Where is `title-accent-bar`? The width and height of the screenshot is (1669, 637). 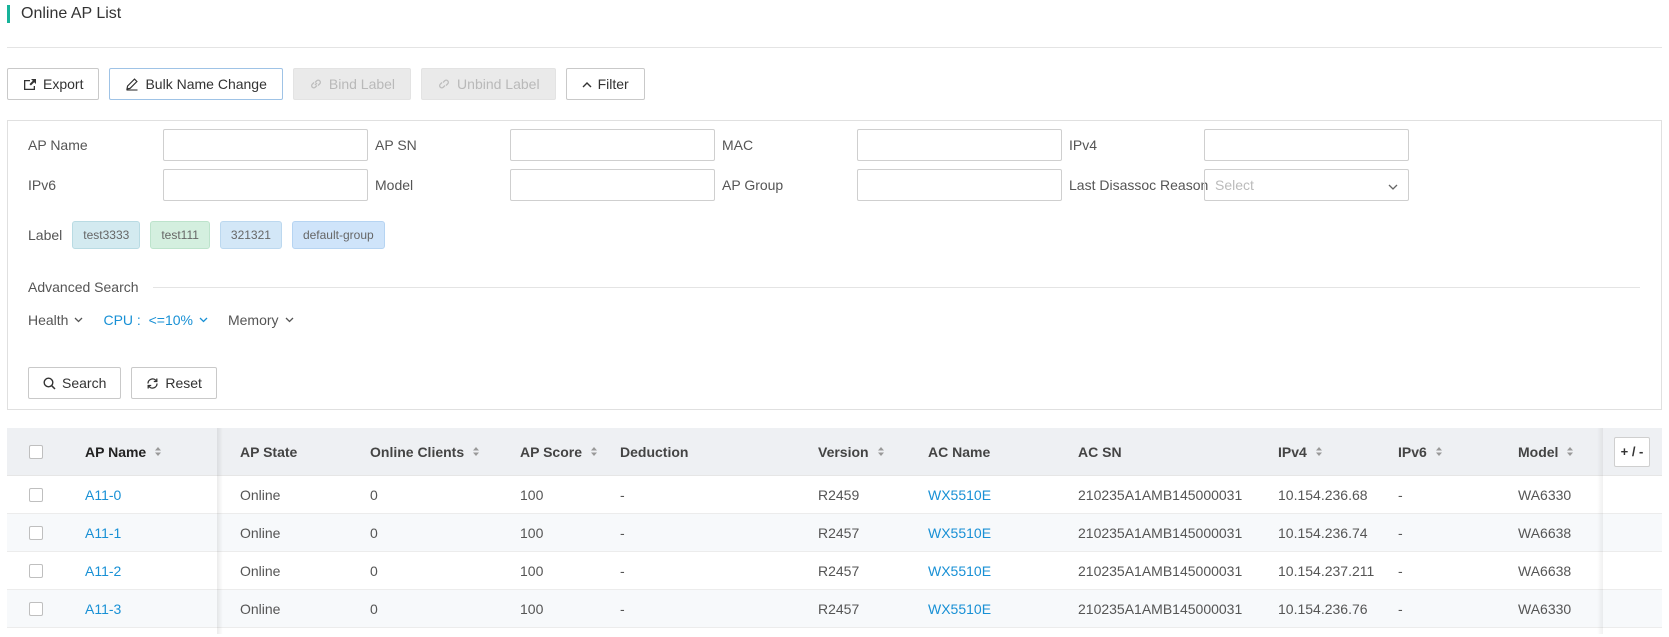
title-accent-bar is located at coordinates (8, 14).